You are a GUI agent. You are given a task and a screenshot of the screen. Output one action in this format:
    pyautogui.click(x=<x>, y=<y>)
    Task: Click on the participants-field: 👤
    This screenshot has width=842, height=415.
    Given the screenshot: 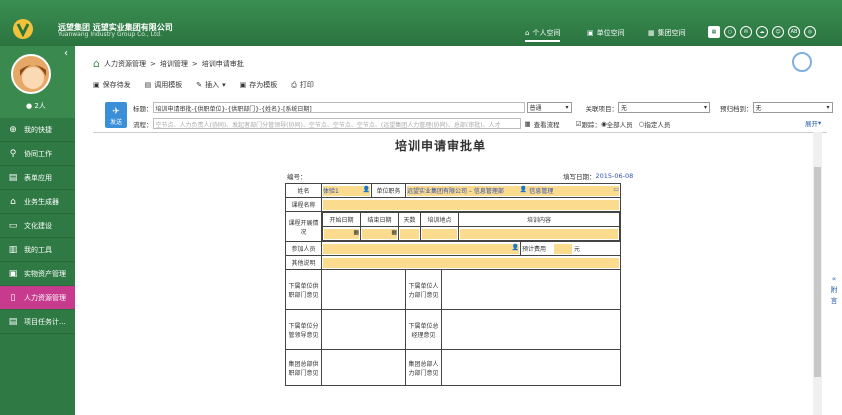 What is the action you would take?
    pyautogui.click(x=421, y=248)
    